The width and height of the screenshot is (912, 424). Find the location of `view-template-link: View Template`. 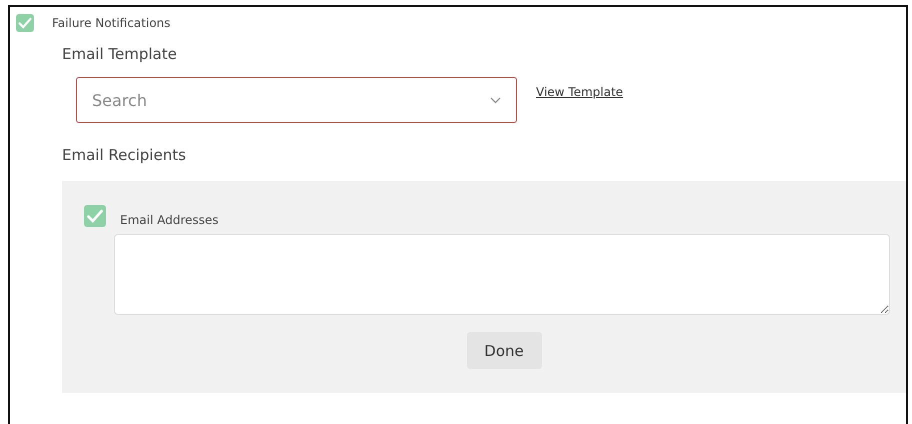

view-template-link: View Template is located at coordinates (580, 92).